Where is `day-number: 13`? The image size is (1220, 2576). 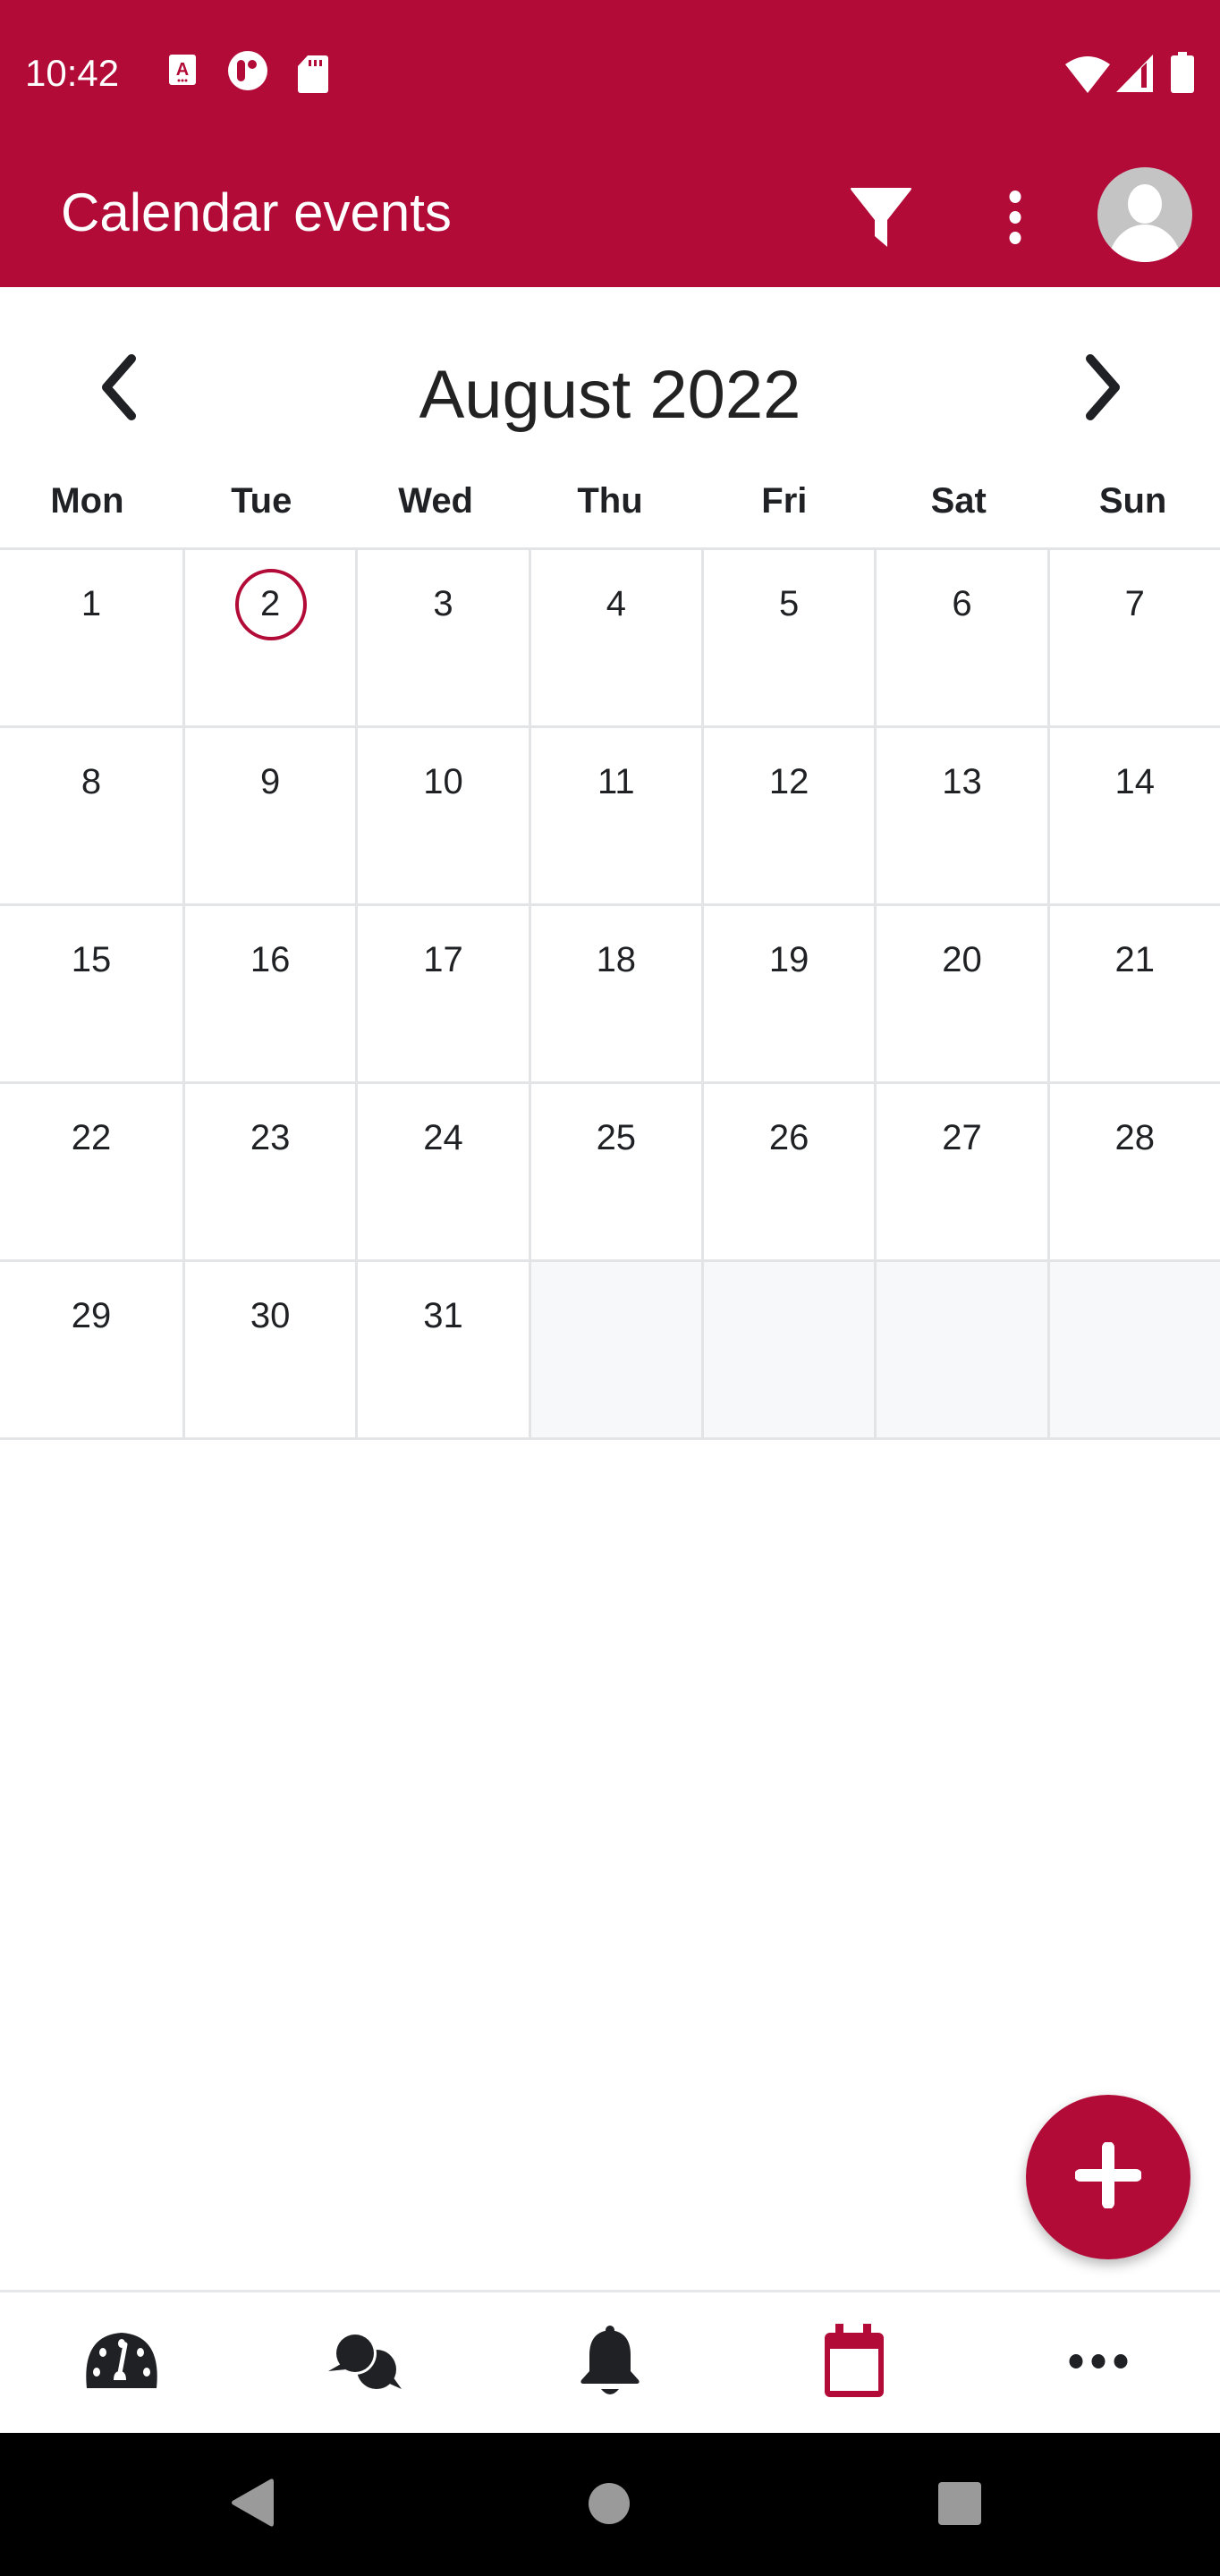
day-number: 13 is located at coordinates (962, 781).